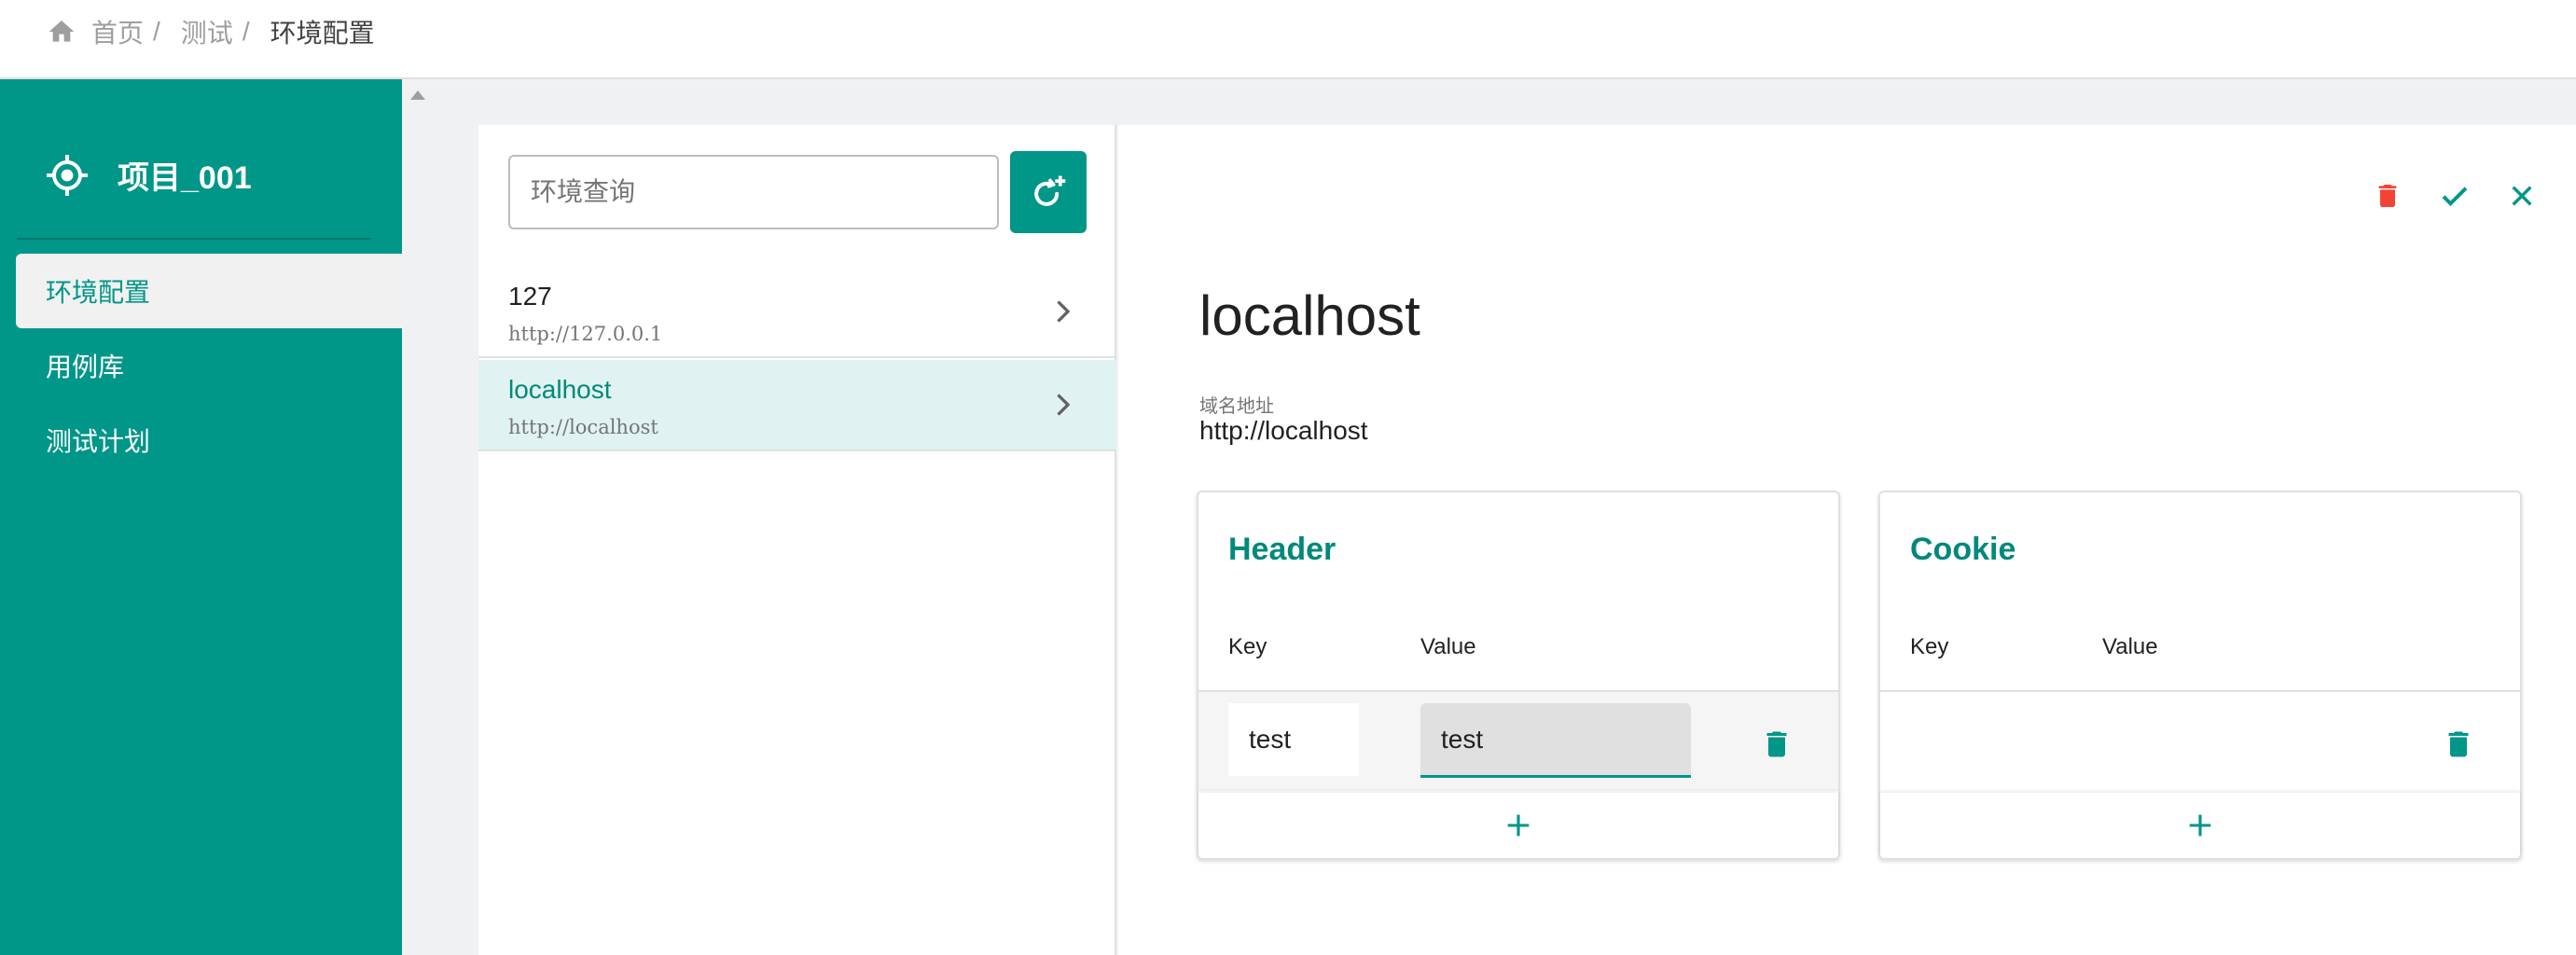 The image size is (2576, 955). Describe the element at coordinates (2200, 676) in the screenshot. I see `cookie-card: Cookie Key Value` at that location.